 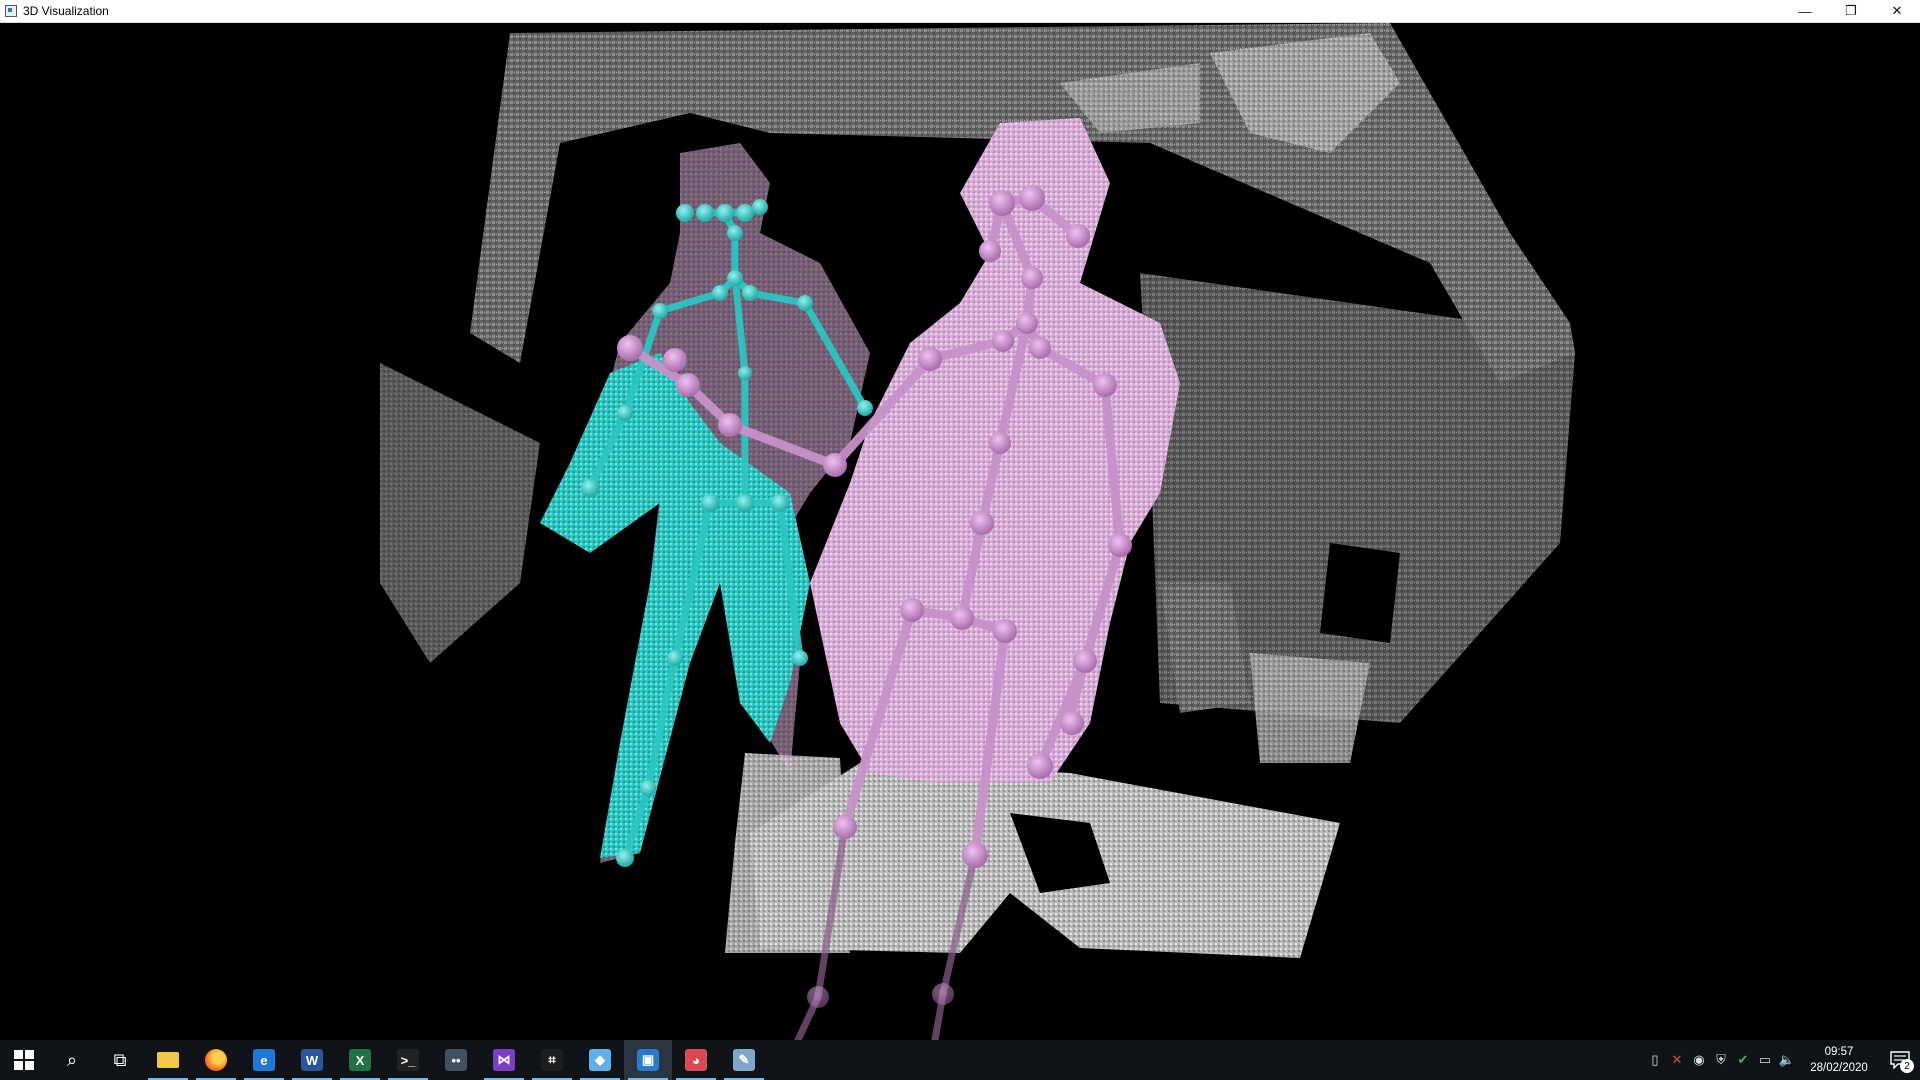 What do you see at coordinates (1677, 1060) in the screenshot?
I see `security-x-icon: ✕` at bounding box center [1677, 1060].